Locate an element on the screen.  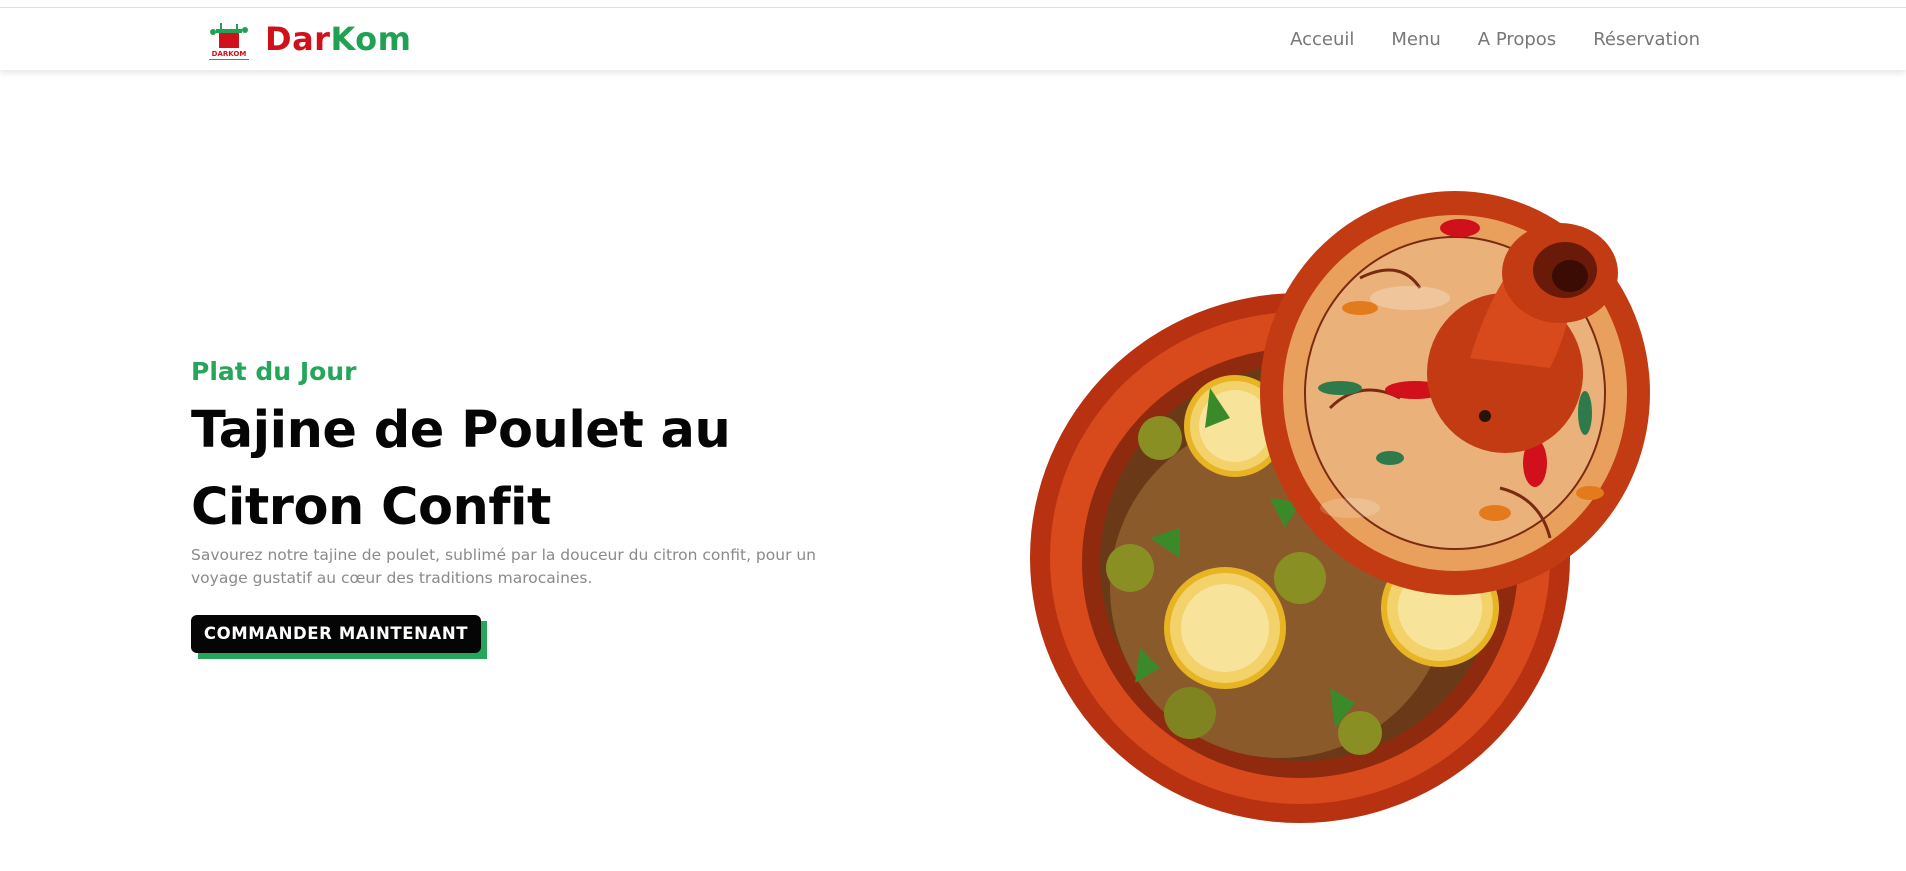
hero-title: Tajine de Poulet au Citron Confit is located at coordinates (461, 469).